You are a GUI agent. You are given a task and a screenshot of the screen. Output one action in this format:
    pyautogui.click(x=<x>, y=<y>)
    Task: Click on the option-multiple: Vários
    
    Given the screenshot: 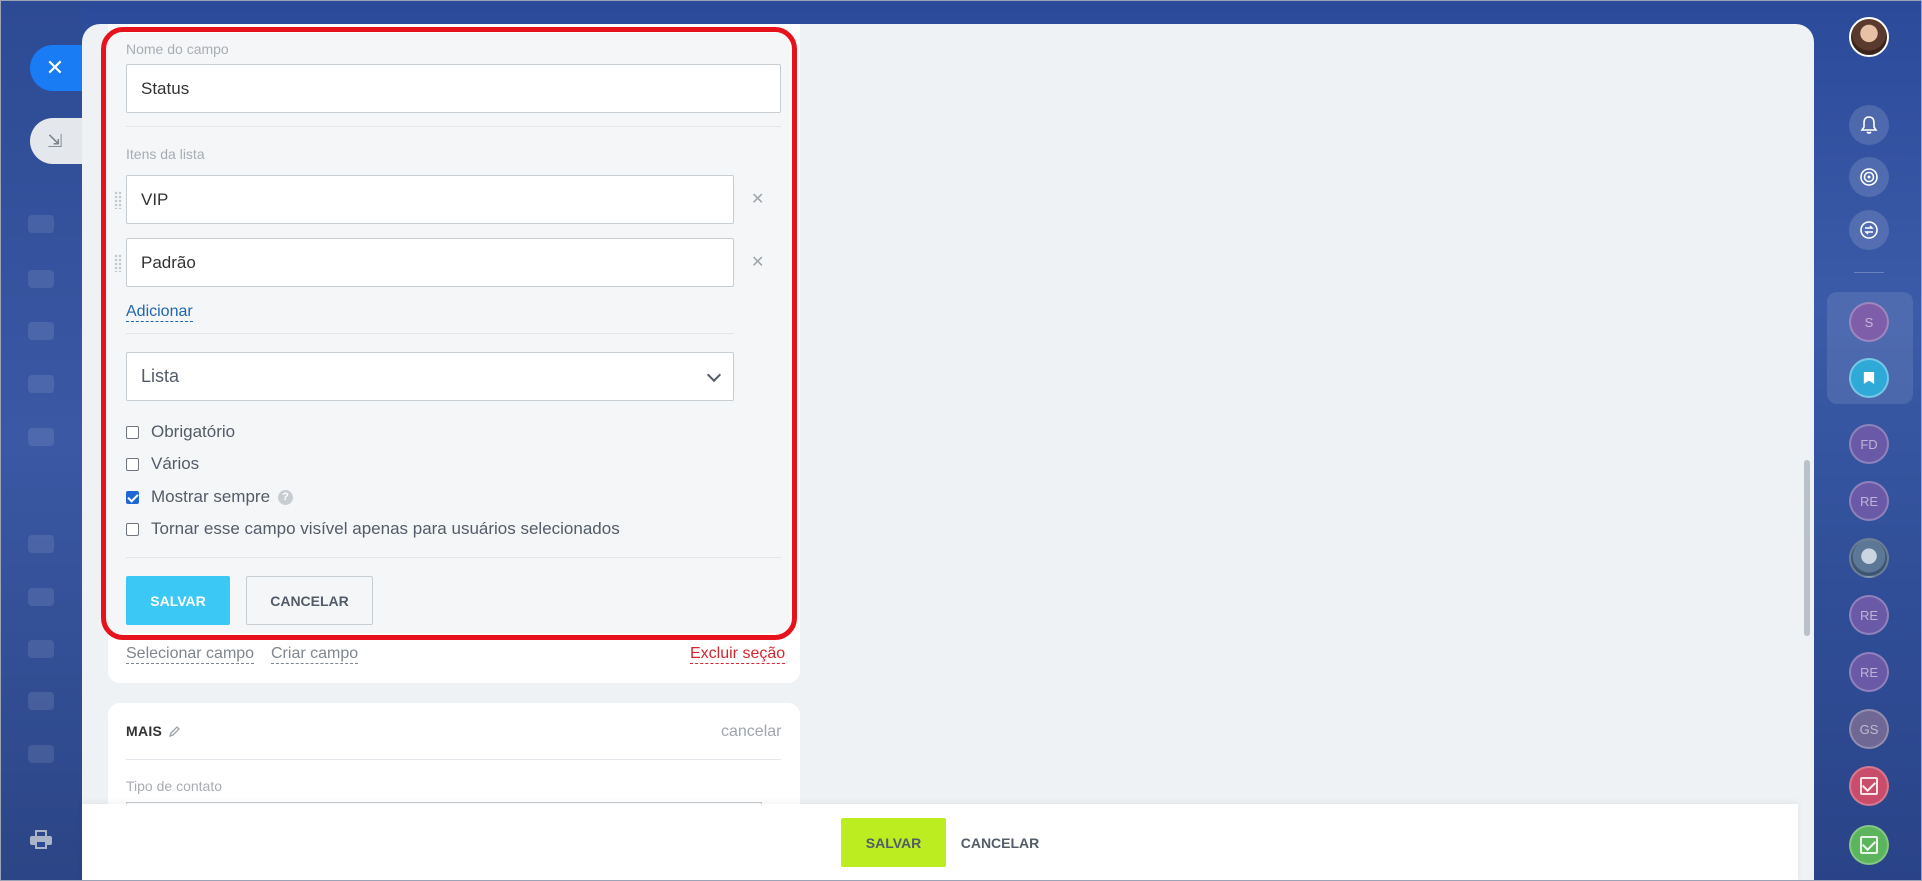 What is the action you would take?
    pyautogui.click(x=162, y=464)
    